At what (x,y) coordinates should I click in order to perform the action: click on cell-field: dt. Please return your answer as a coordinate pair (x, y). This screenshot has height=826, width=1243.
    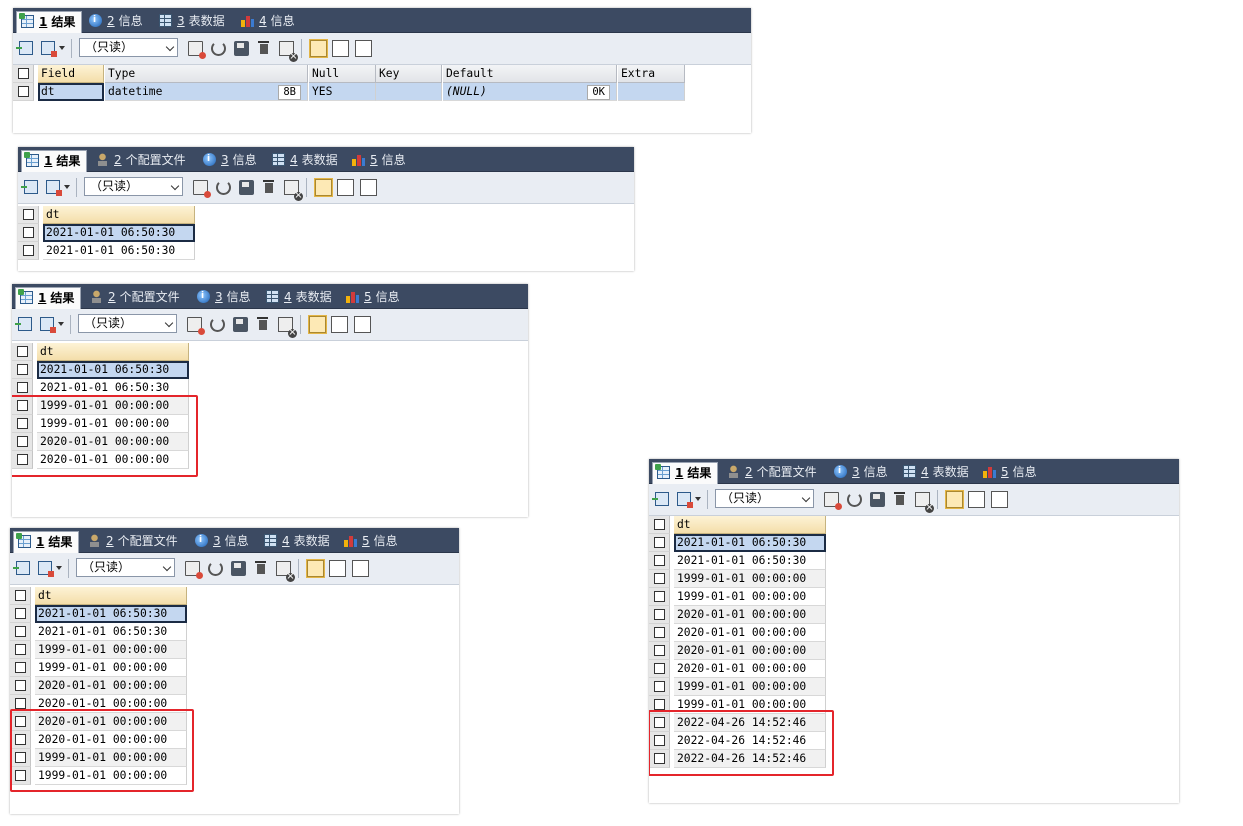
    Looking at the image, I should click on (71, 92).